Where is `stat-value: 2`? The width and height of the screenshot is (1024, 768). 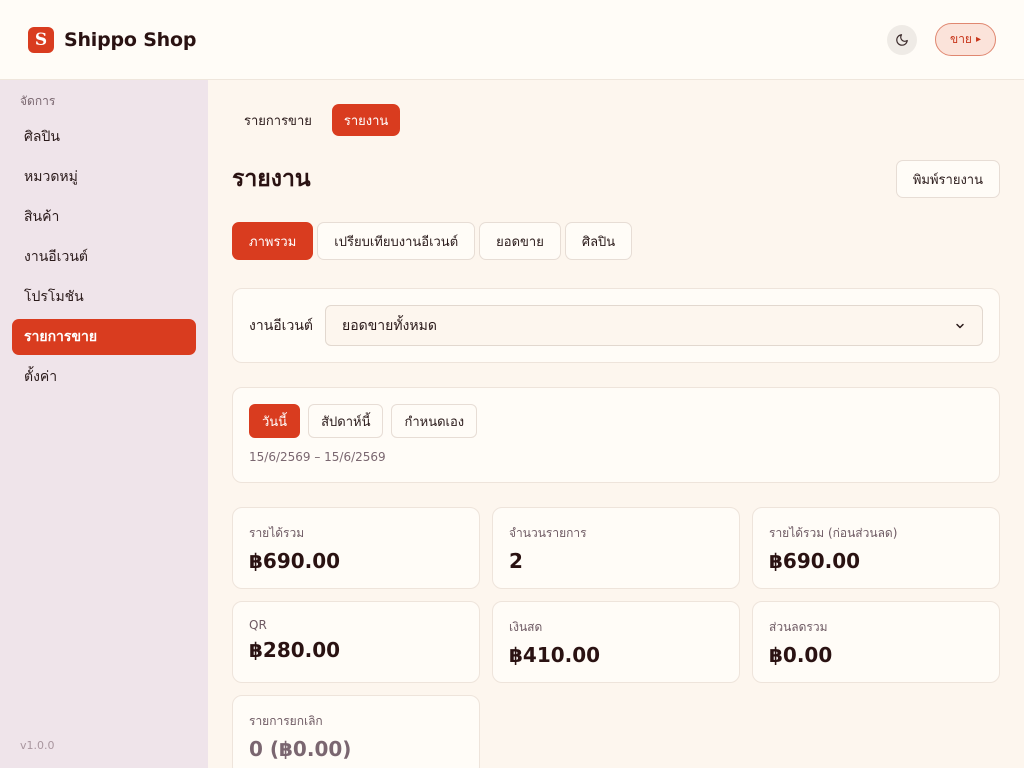
stat-value: 2 is located at coordinates (516, 561).